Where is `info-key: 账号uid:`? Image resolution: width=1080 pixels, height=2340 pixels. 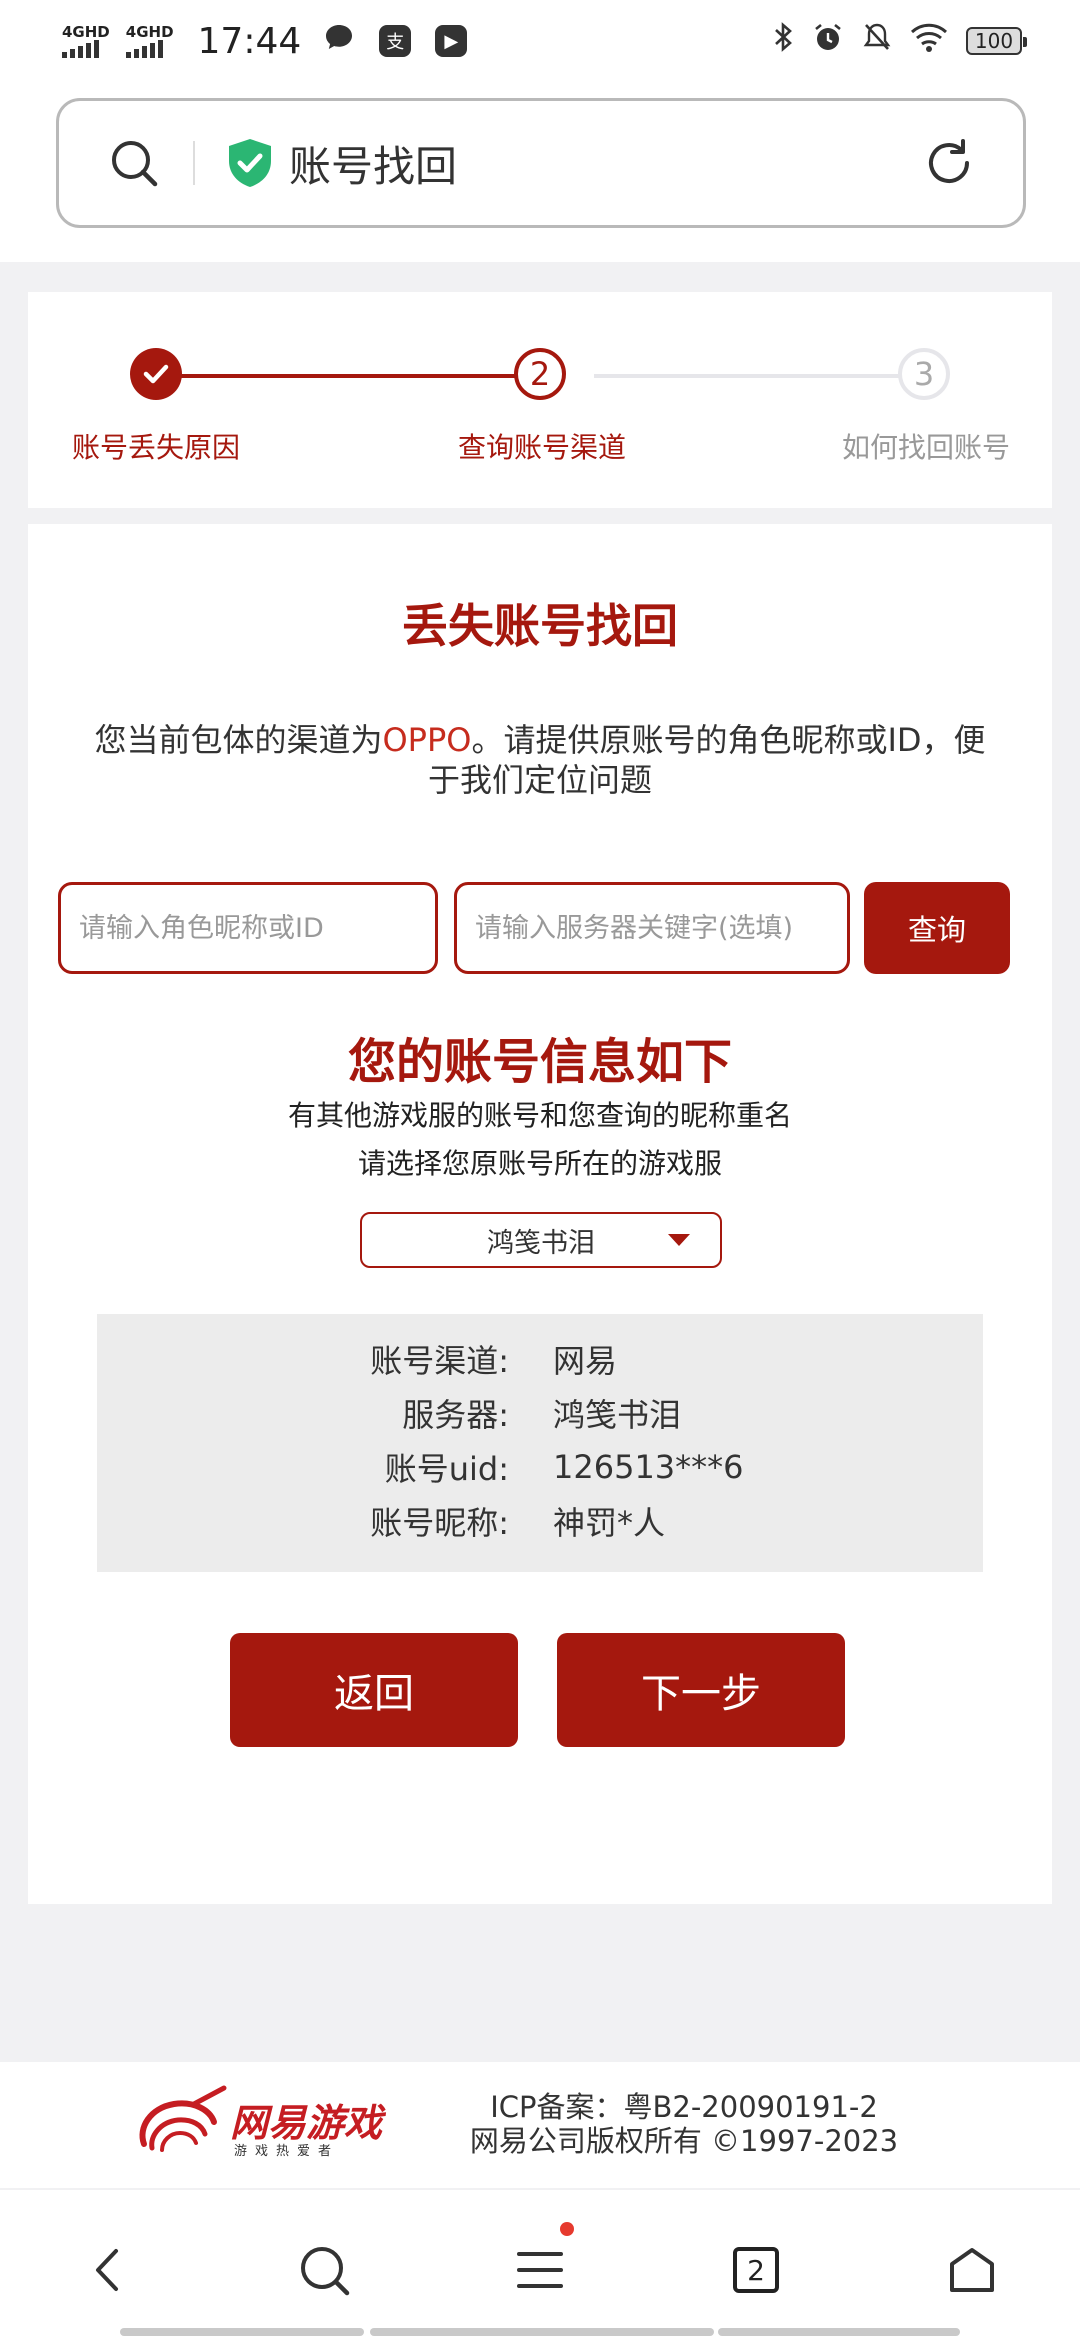 info-key: 账号uid: is located at coordinates (446, 1469).